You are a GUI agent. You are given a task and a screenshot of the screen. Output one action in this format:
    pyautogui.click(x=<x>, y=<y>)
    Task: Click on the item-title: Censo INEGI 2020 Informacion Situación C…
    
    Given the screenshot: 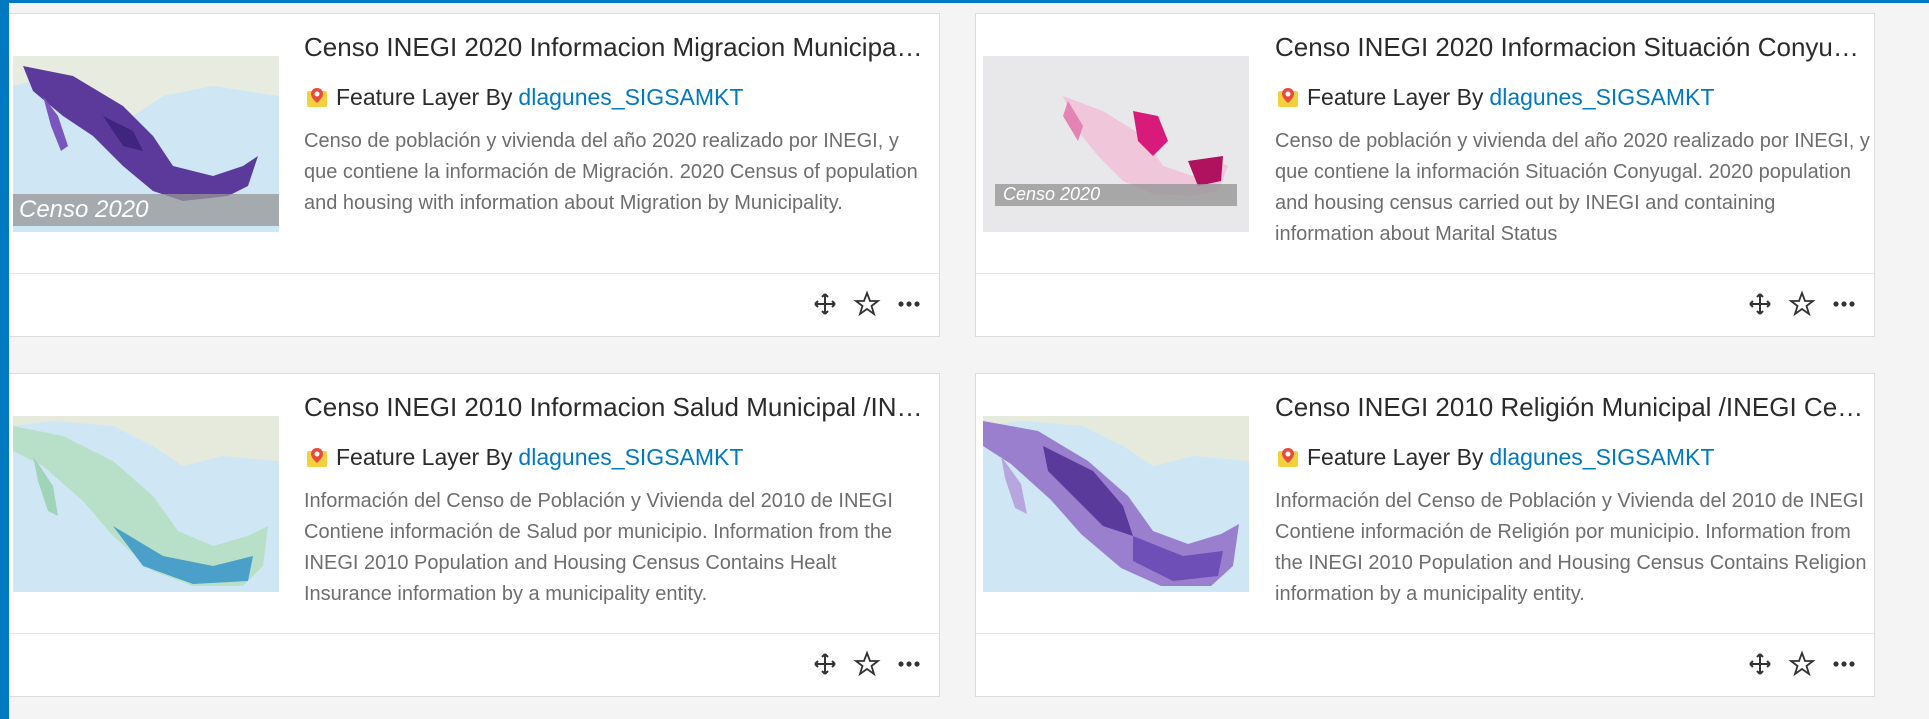 What is the action you would take?
    pyautogui.click(x=1570, y=47)
    